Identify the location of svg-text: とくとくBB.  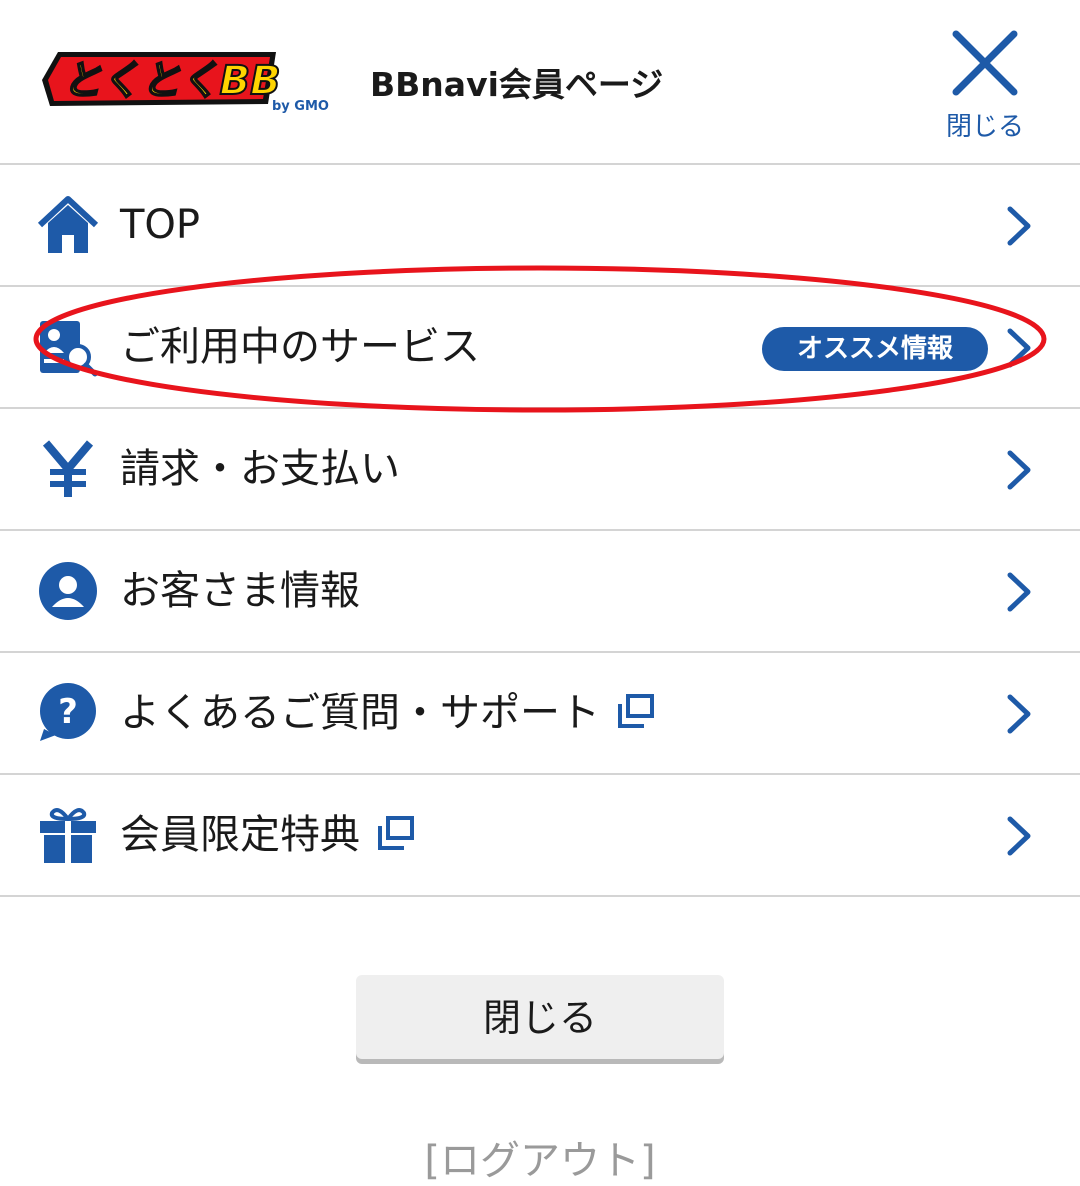
(171, 81).